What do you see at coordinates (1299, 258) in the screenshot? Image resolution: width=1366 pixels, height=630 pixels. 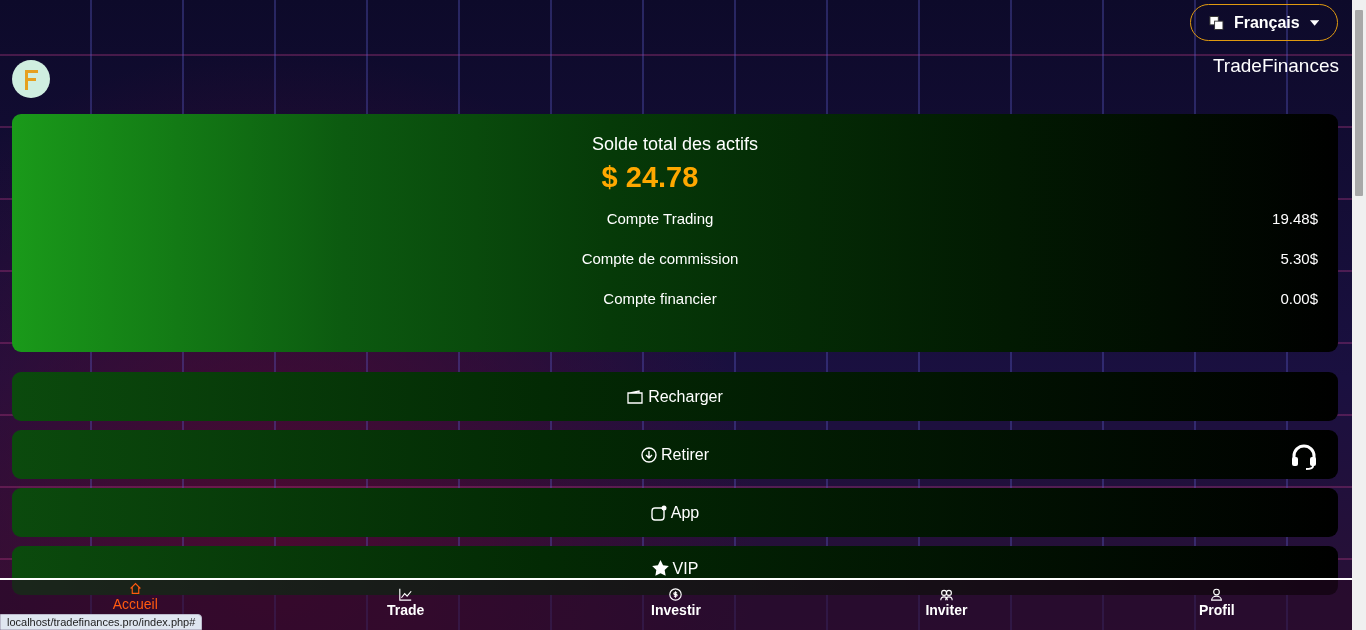 I see `account-value: 5.30$` at bounding box center [1299, 258].